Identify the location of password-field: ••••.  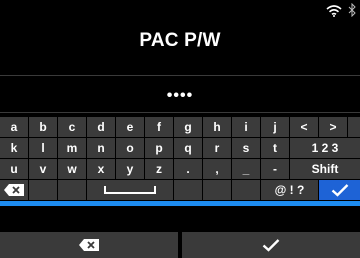
(180, 96).